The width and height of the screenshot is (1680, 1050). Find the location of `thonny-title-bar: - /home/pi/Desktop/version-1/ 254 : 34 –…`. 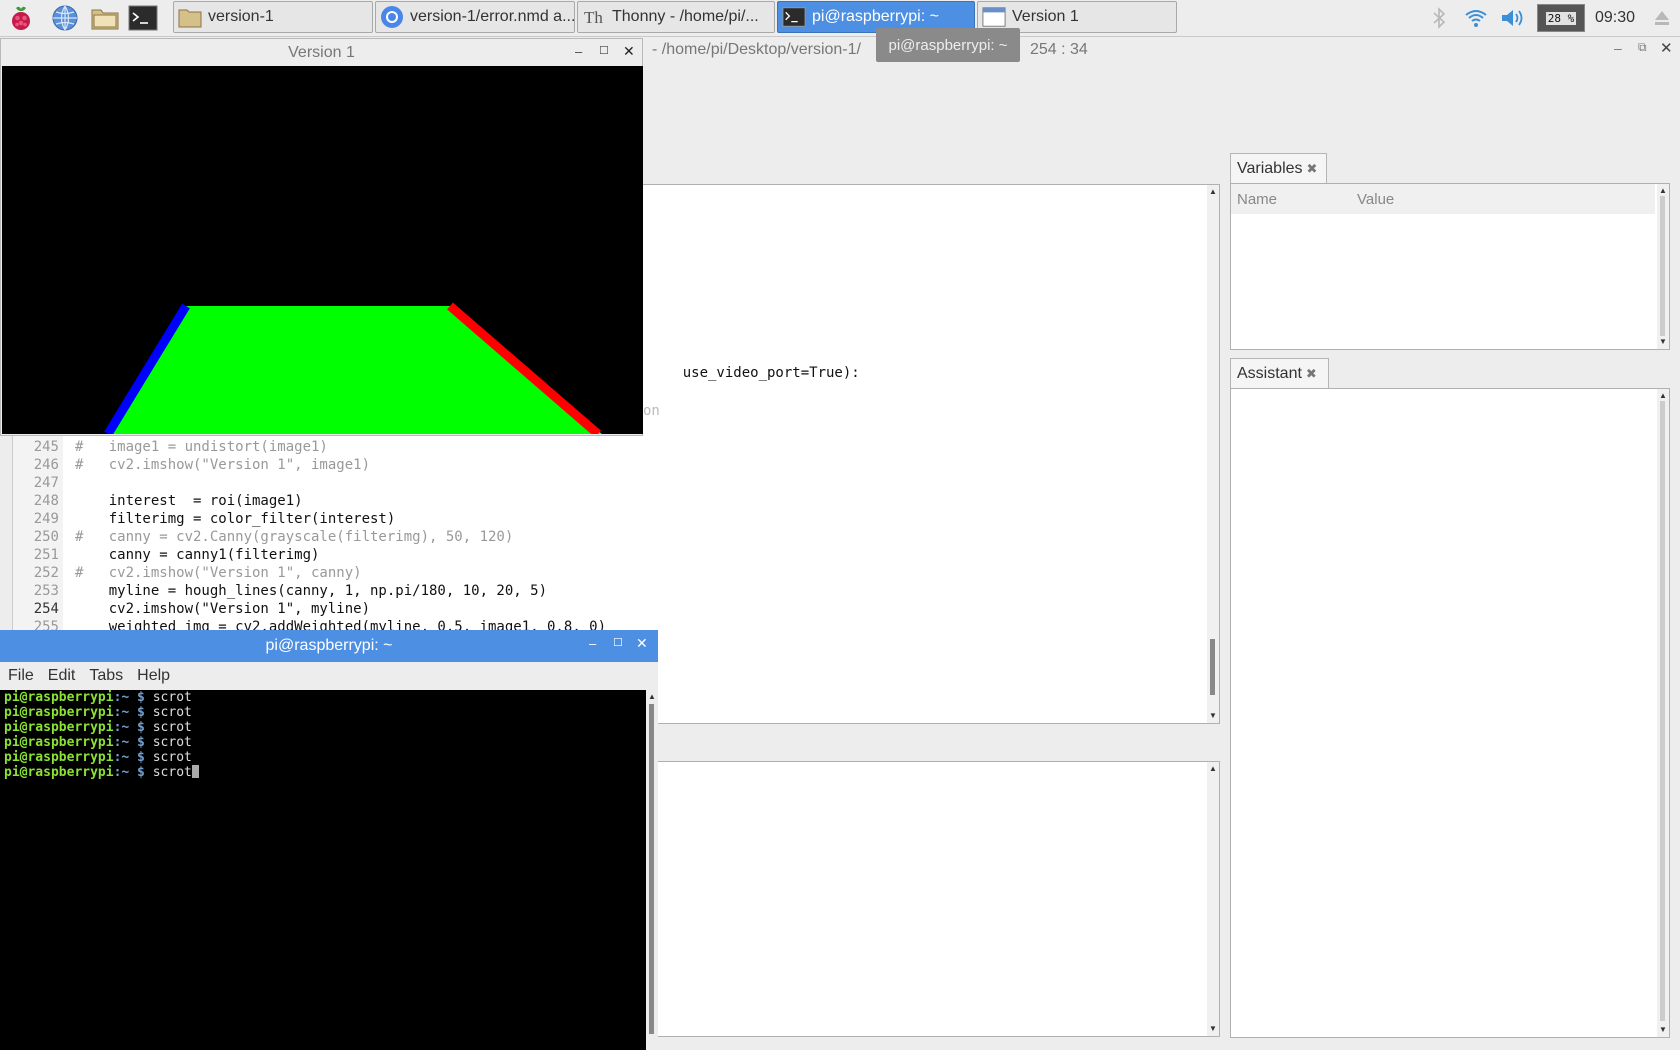

thonny-title-bar: - /home/pi/Desktop/version-1/ 254 : 34 –… is located at coordinates (1160, 51).